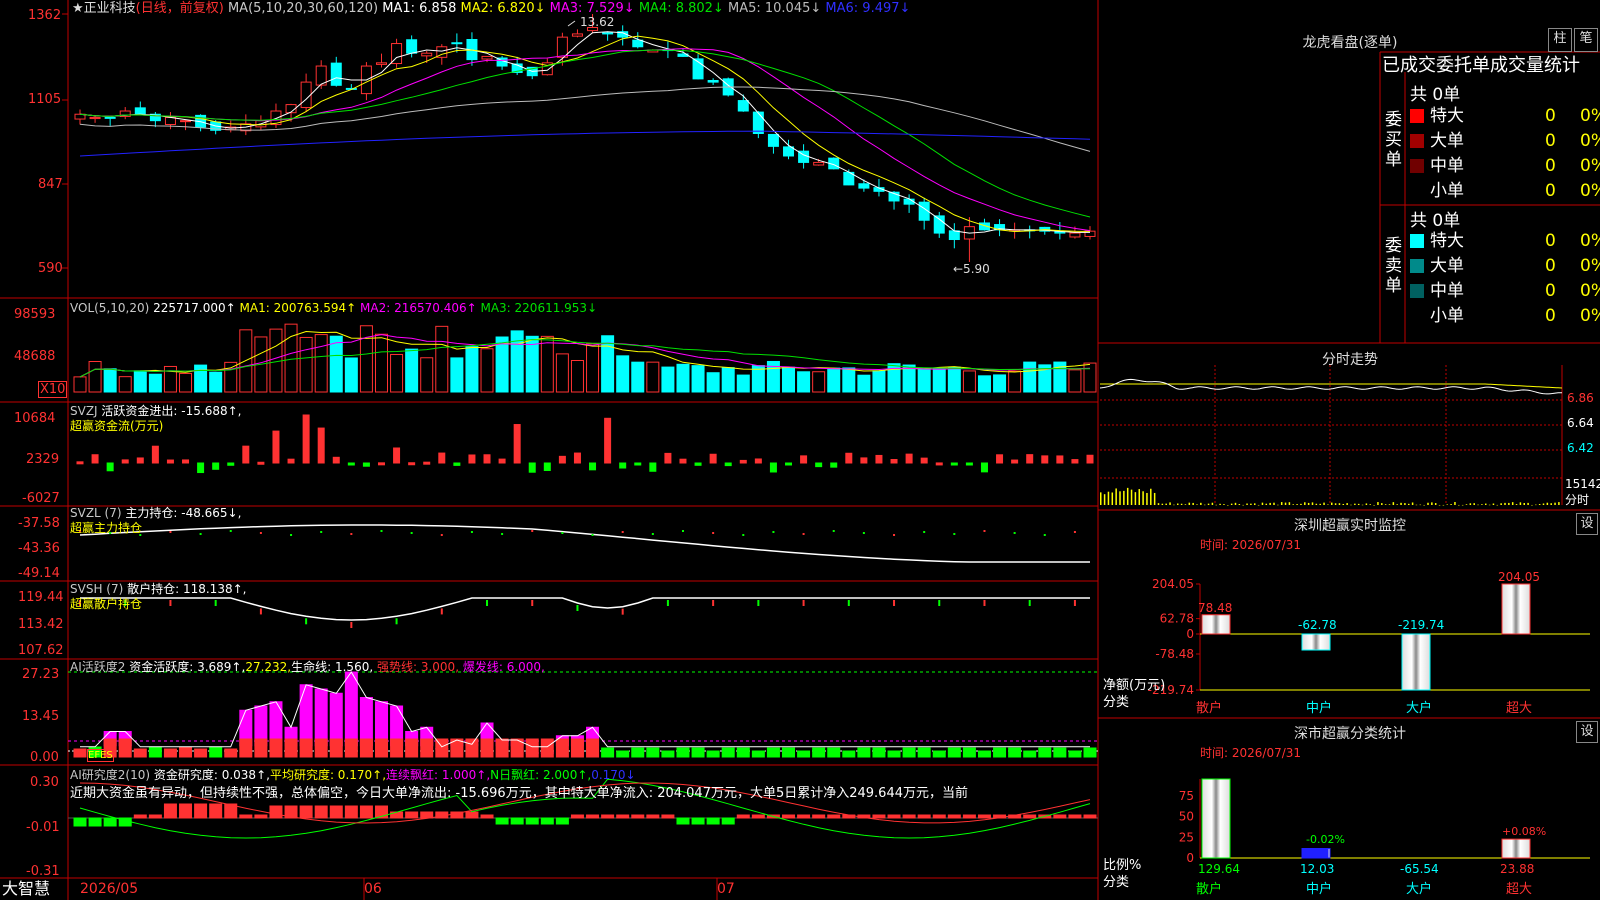  I want to click on brand-logo: 大智慧, so click(26, 889).